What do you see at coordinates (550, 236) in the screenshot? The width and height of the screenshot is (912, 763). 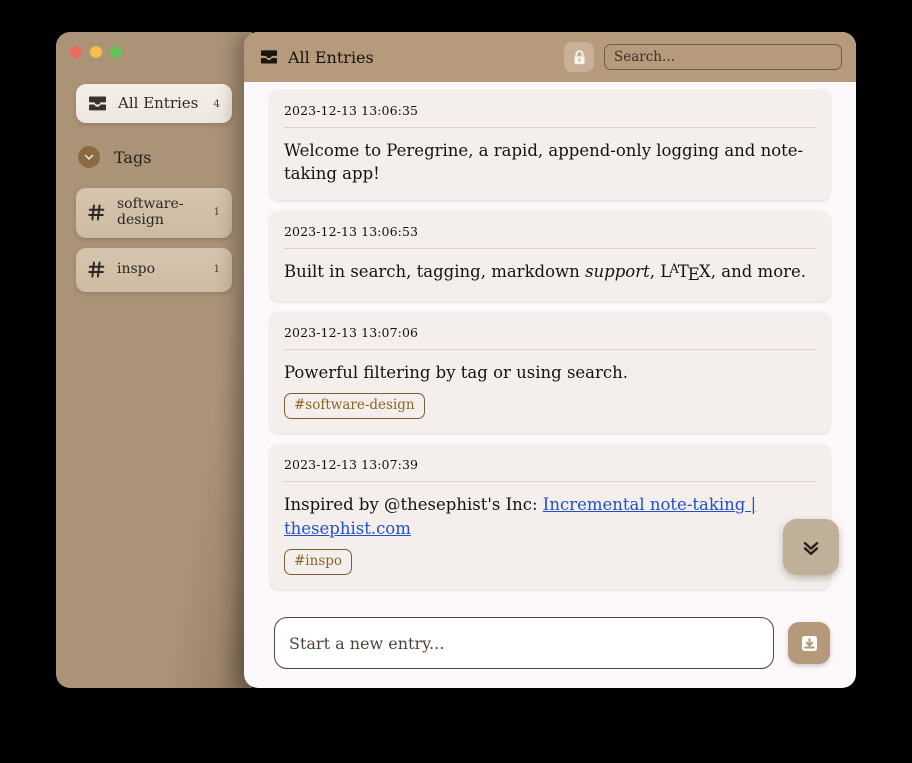 I see `entry-timestamp: 2023-12-13 13:06:53` at bounding box center [550, 236].